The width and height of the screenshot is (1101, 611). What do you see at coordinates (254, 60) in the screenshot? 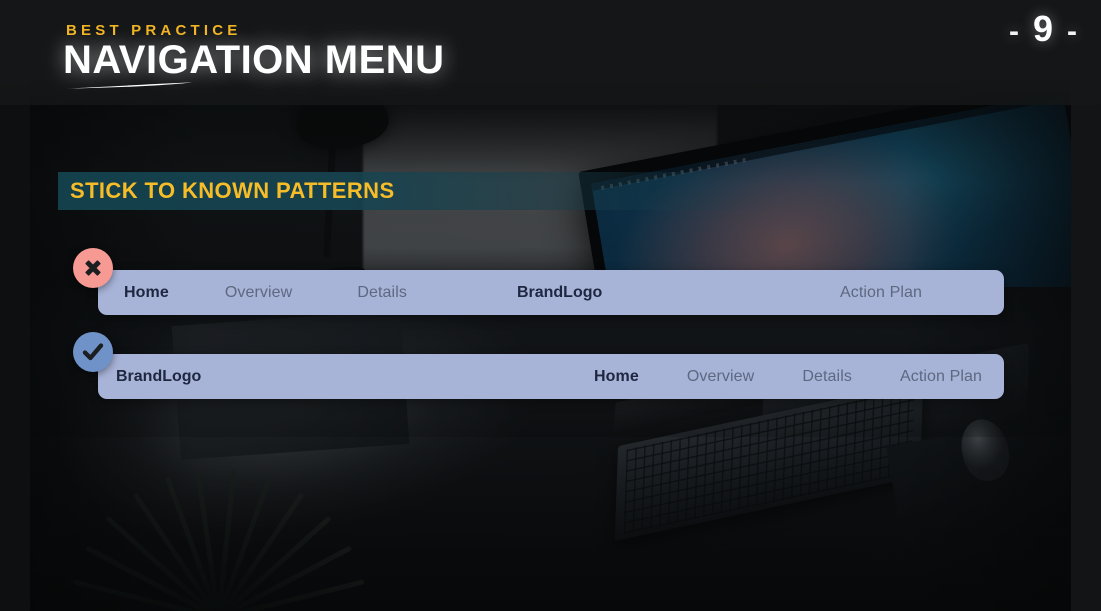
I see `page-title: NAVIGATION MENU` at bounding box center [254, 60].